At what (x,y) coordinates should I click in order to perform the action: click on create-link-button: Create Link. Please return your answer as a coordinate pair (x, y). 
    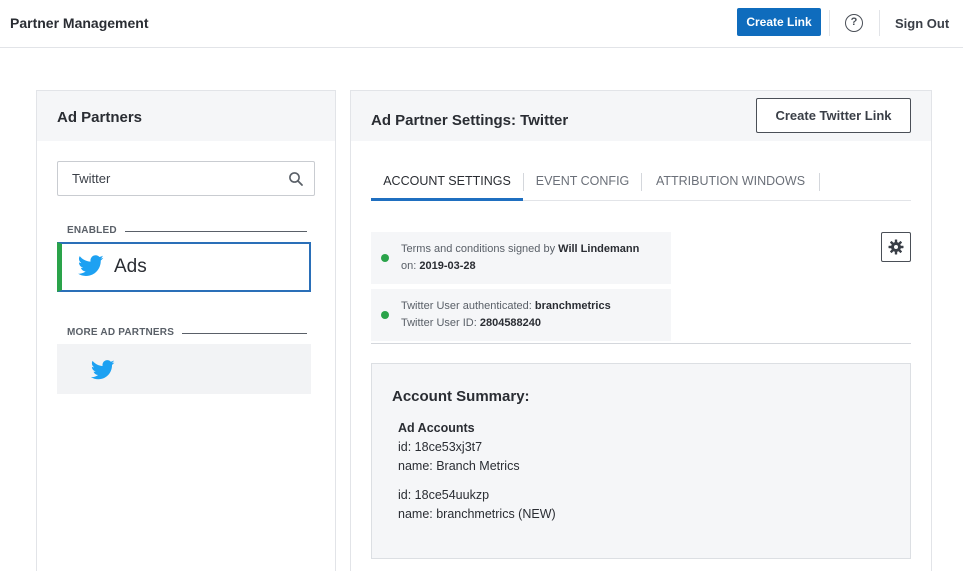
    Looking at the image, I should click on (779, 22).